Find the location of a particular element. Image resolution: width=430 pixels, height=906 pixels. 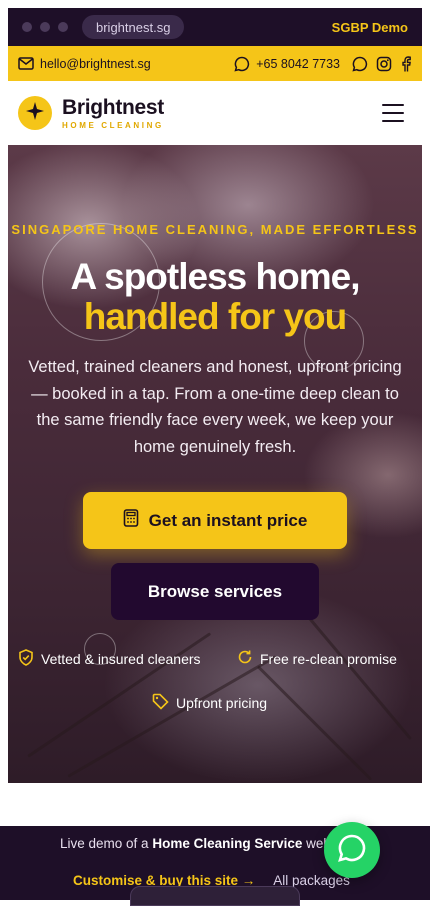

phone-link: +65 8042 7733 is located at coordinates (287, 64).